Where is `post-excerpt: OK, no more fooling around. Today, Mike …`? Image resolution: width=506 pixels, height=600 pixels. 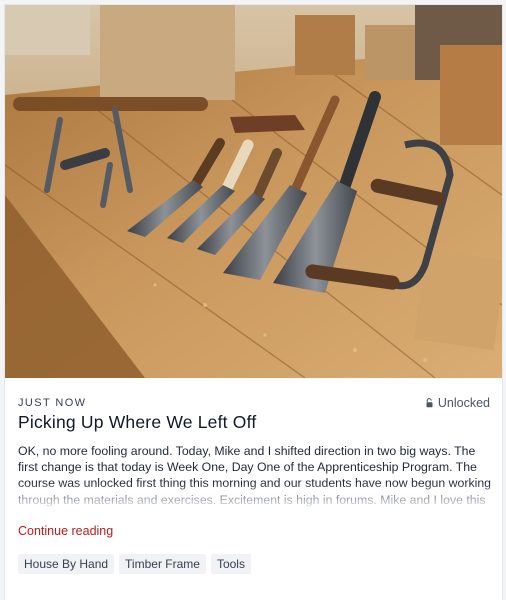 post-excerpt: OK, no more fooling around. Today, Mike … is located at coordinates (255, 475).